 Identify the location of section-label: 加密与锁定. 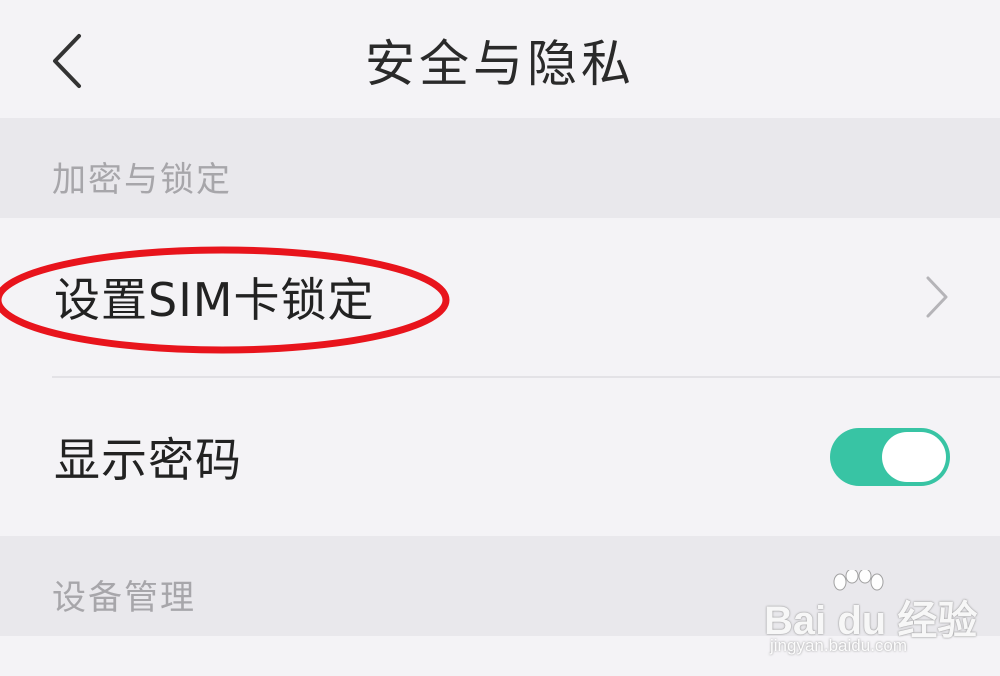
(142, 180).